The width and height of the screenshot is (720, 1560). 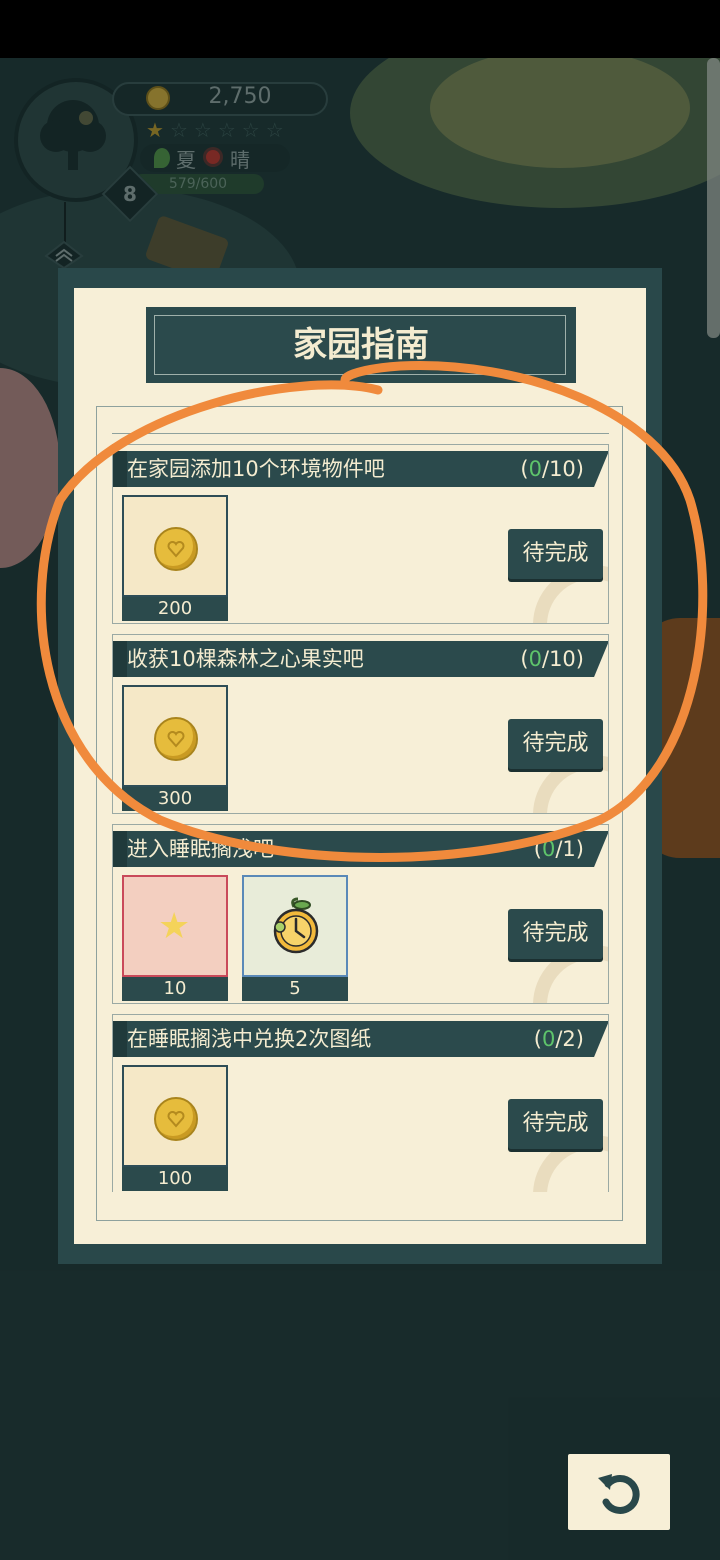 I want to click on task-name: 进入睡眠搁浅吧, so click(x=200, y=849).